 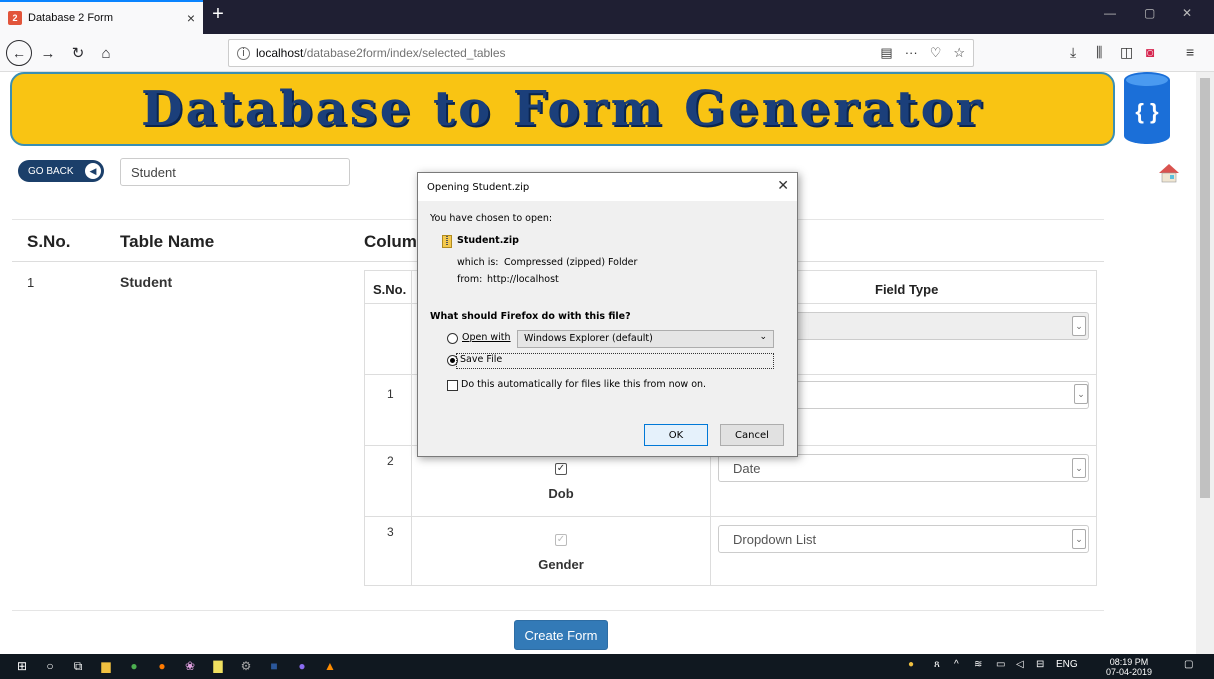 I want to click on table-row-sno: 1, so click(x=31, y=282).